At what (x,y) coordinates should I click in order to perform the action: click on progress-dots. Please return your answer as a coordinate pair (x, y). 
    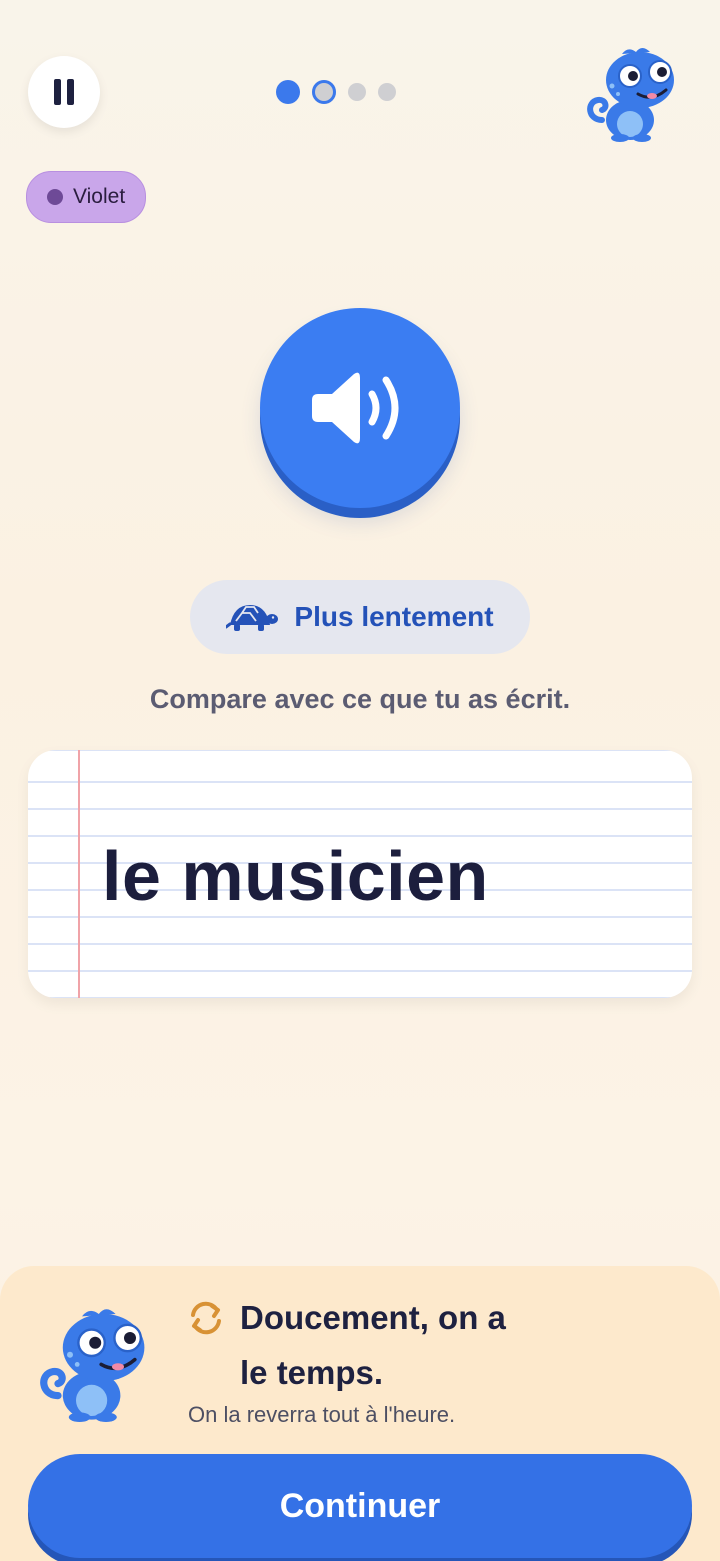
    Looking at the image, I should click on (336, 92).